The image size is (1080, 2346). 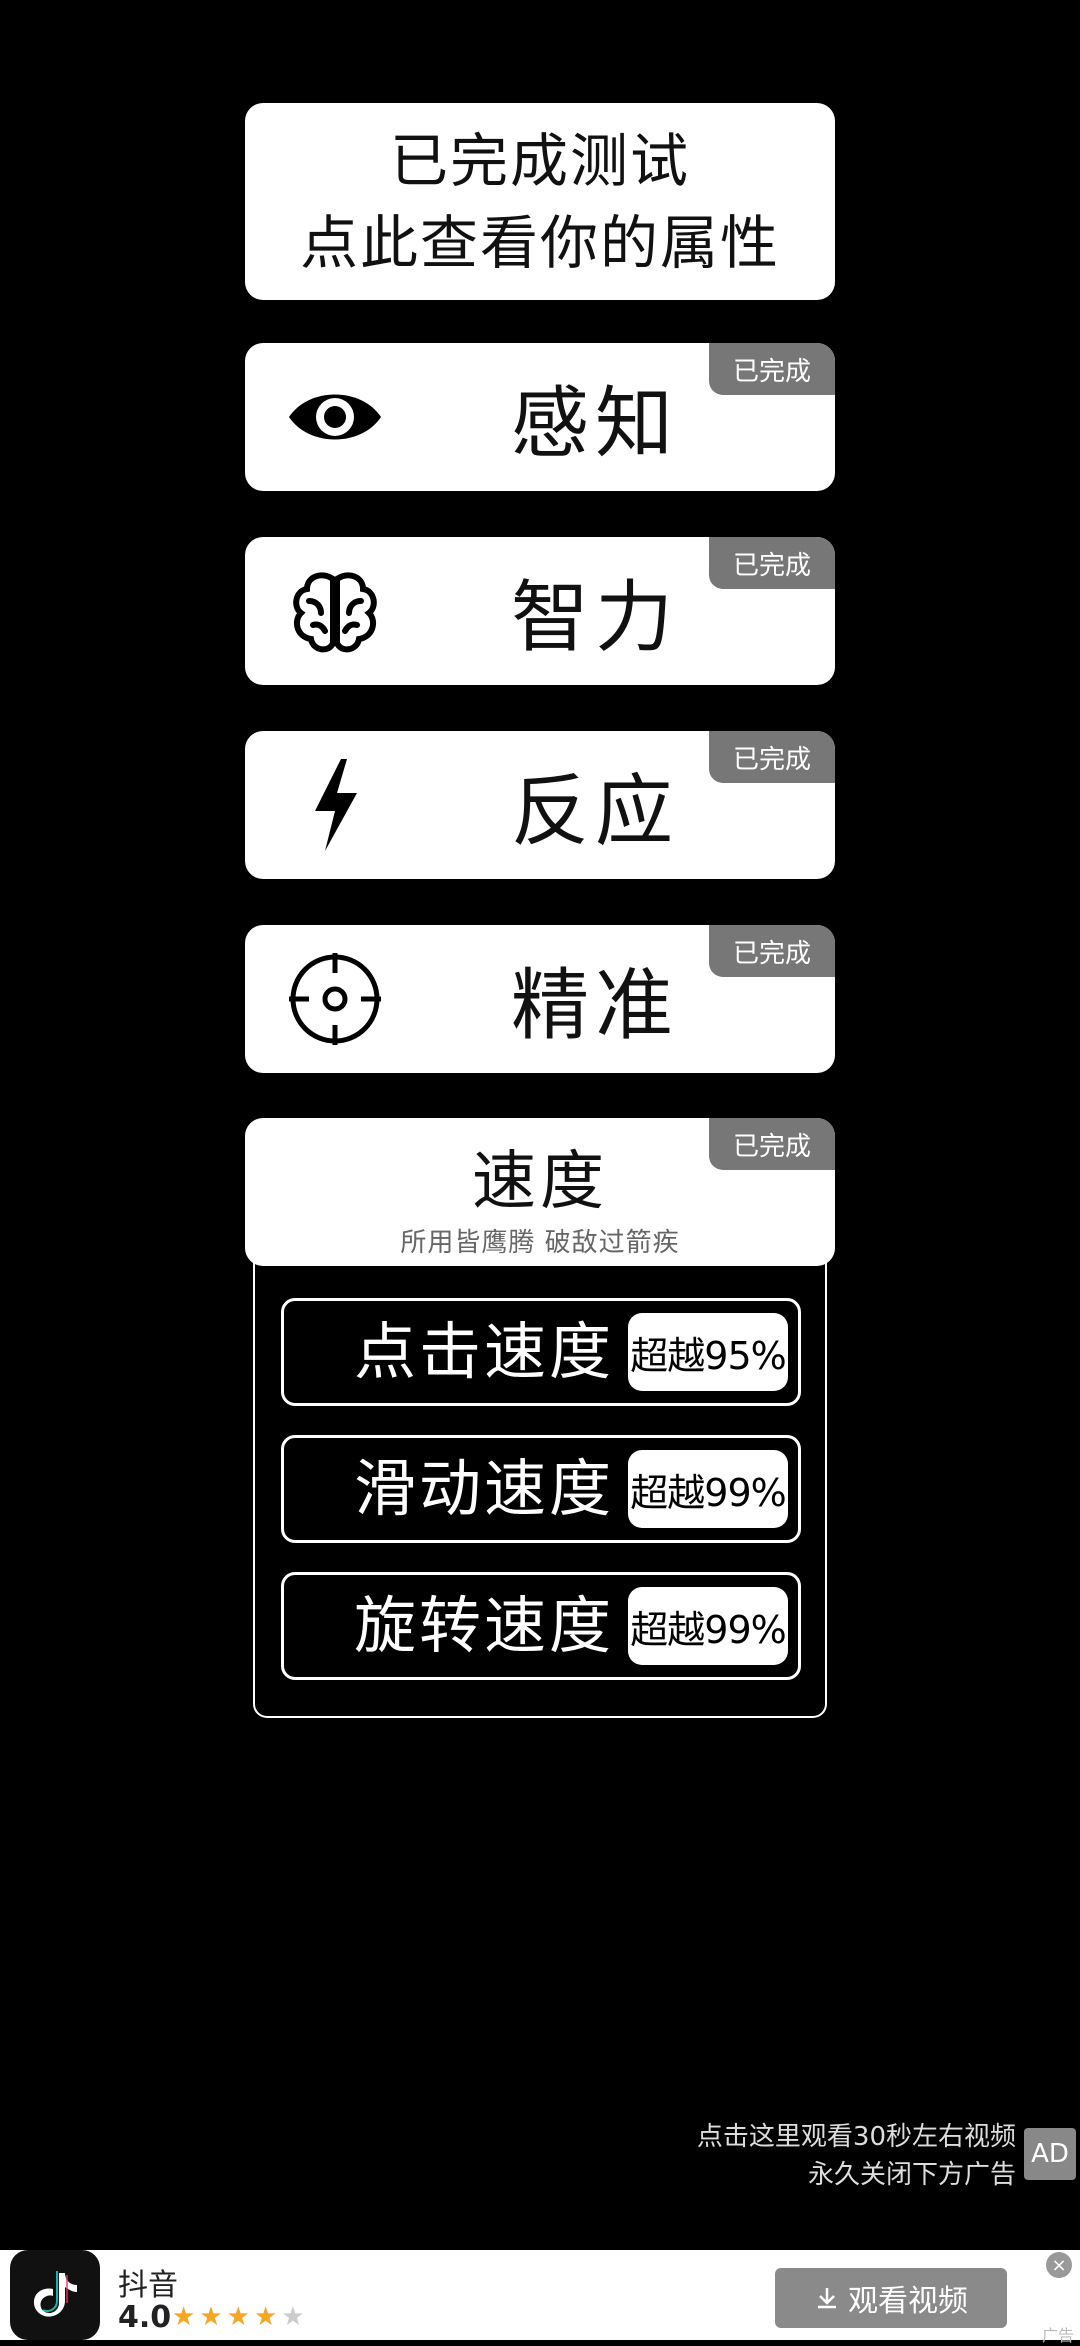 I want to click on ad-rating: 4.0, so click(x=145, y=2317).